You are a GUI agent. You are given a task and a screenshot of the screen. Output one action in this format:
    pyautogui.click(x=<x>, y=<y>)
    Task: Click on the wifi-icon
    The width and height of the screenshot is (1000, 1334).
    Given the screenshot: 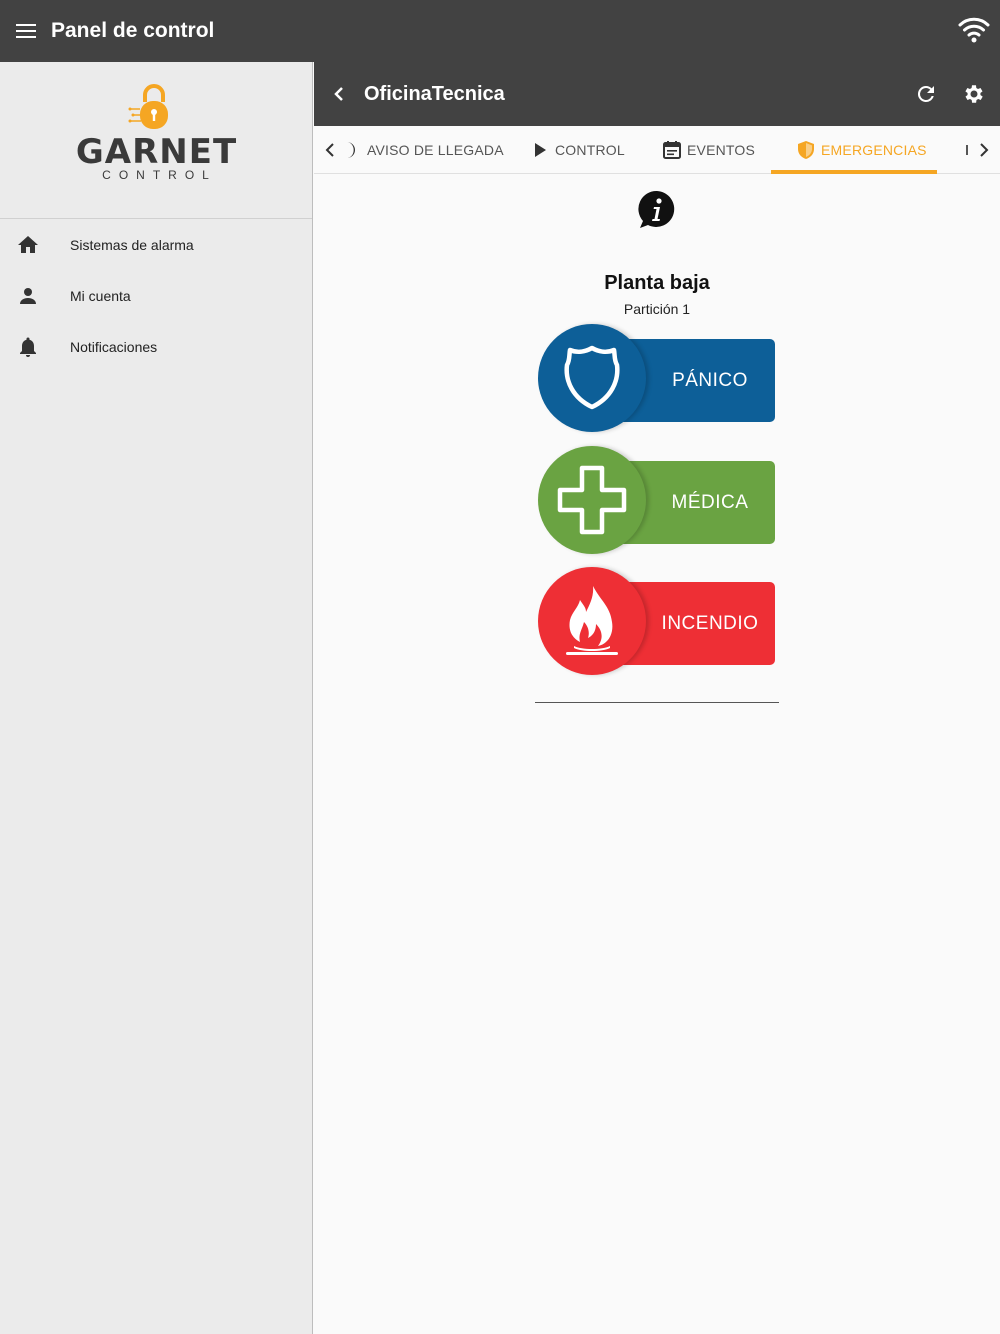 What is the action you would take?
    pyautogui.click(x=974, y=30)
    